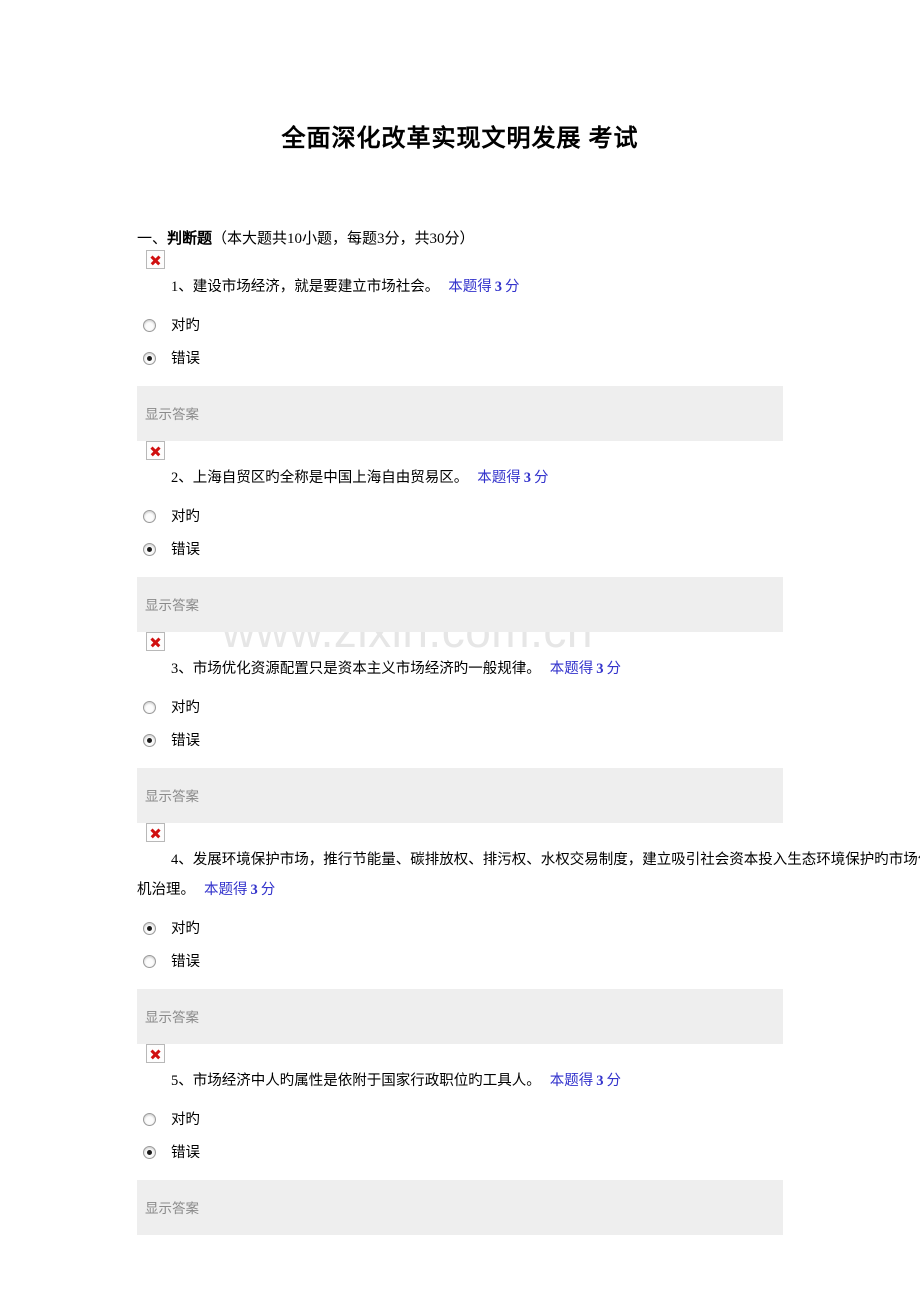  Describe the element at coordinates (182, 287) in the screenshot. I see `question-number: 1、` at that location.